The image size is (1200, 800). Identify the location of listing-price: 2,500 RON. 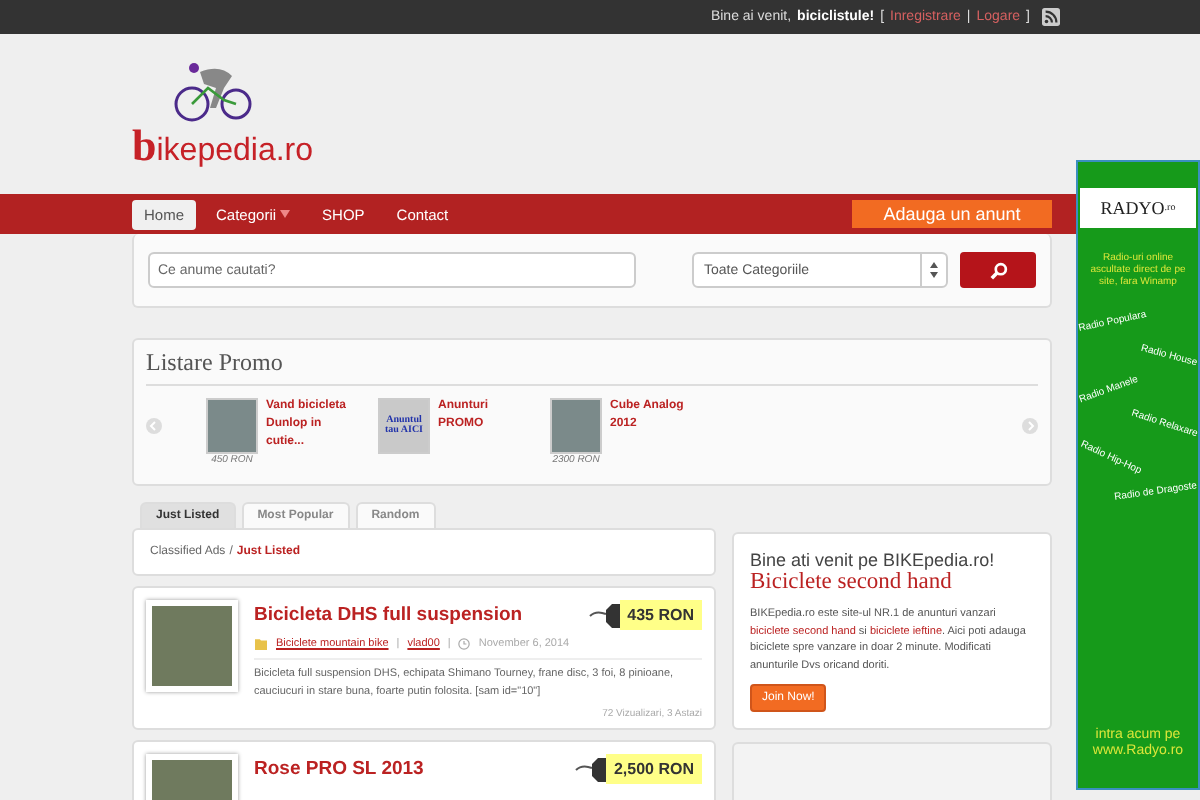
(653, 769).